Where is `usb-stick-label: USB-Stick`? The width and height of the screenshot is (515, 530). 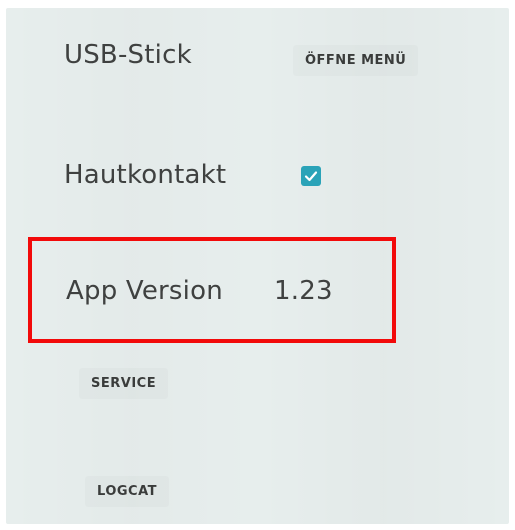
usb-stick-label: USB-Stick is located at coordinates (128, 55).